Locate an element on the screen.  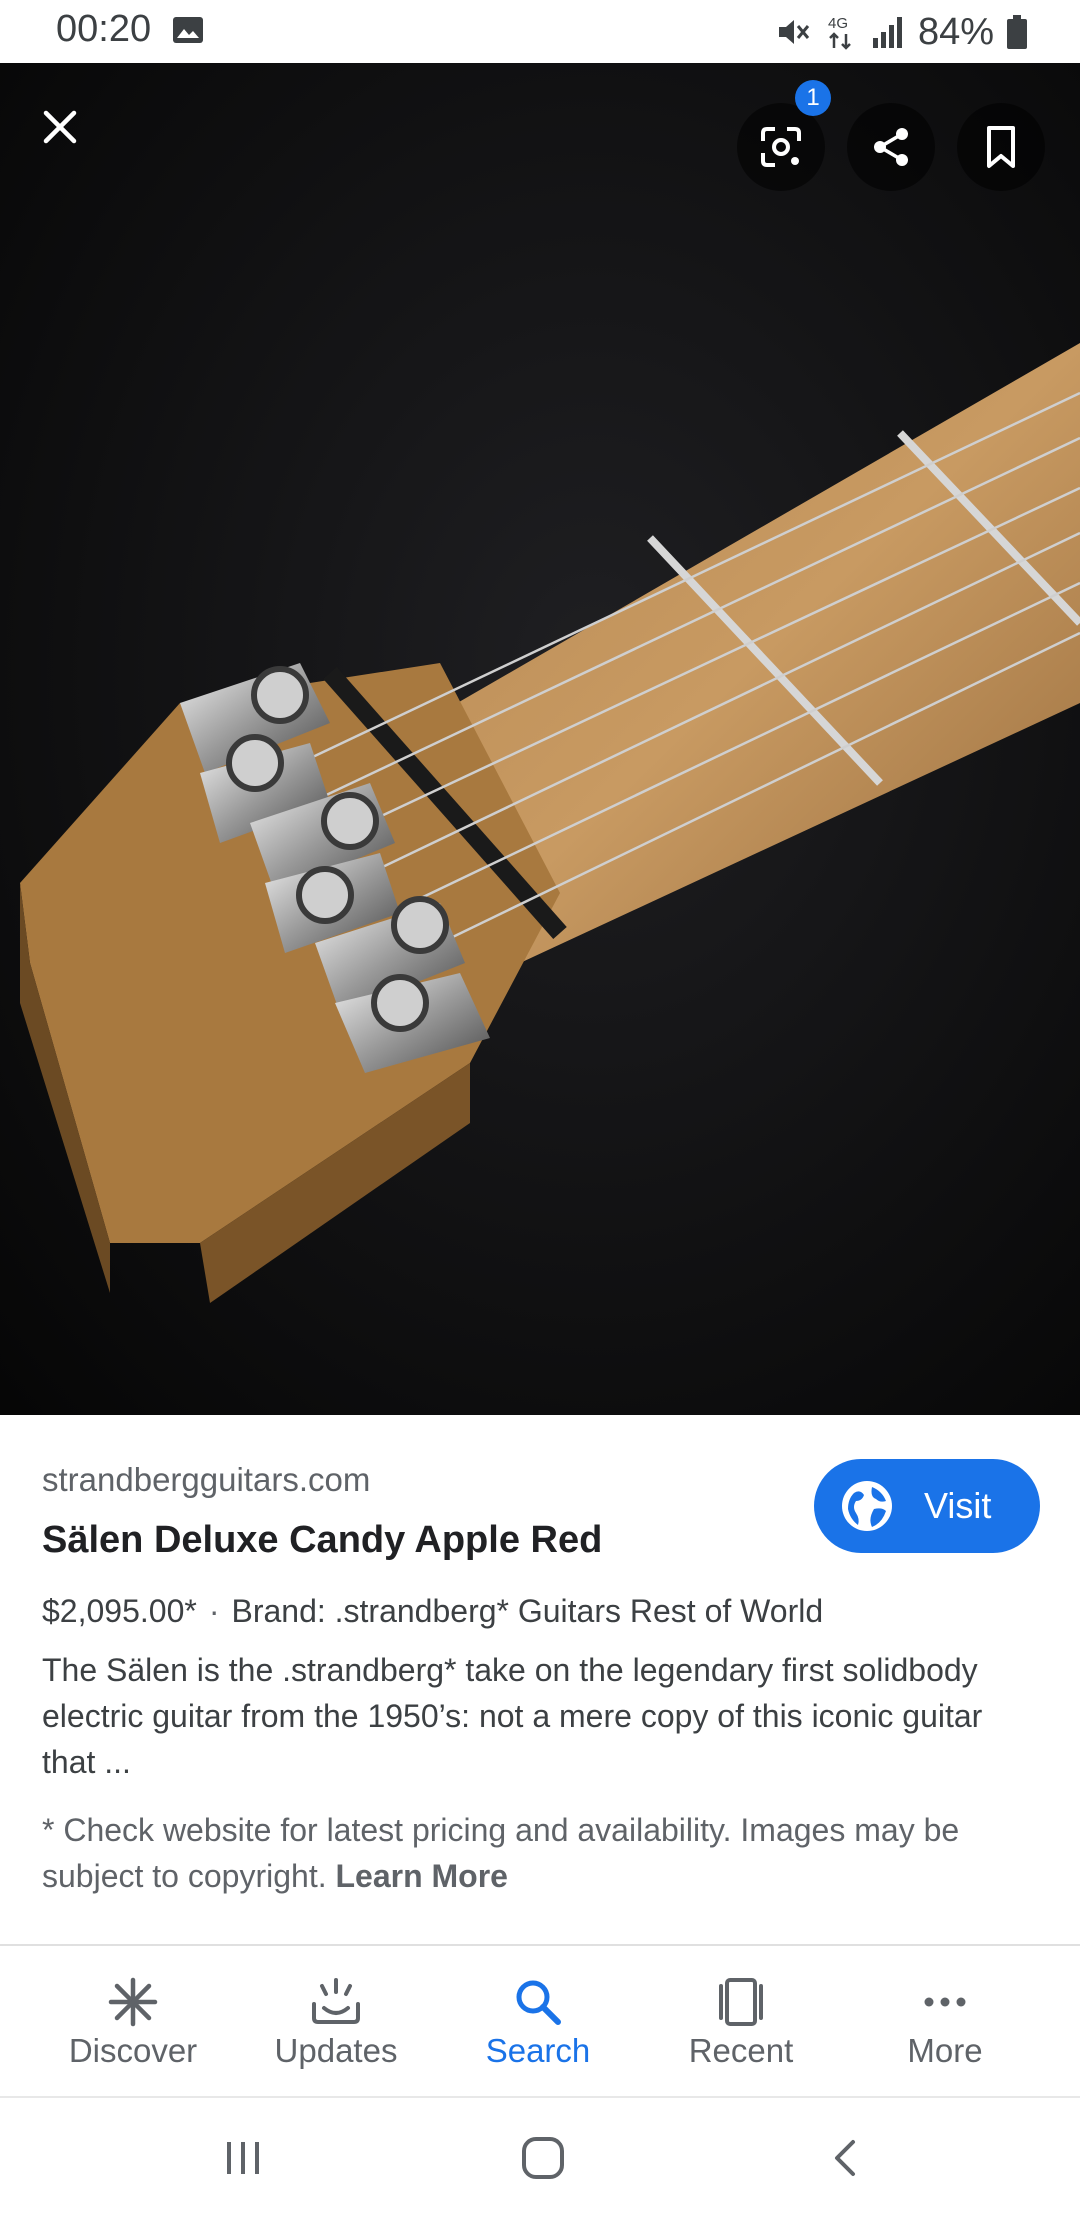
learn-more-link: Learn More is located at coordinates (421, 1876).